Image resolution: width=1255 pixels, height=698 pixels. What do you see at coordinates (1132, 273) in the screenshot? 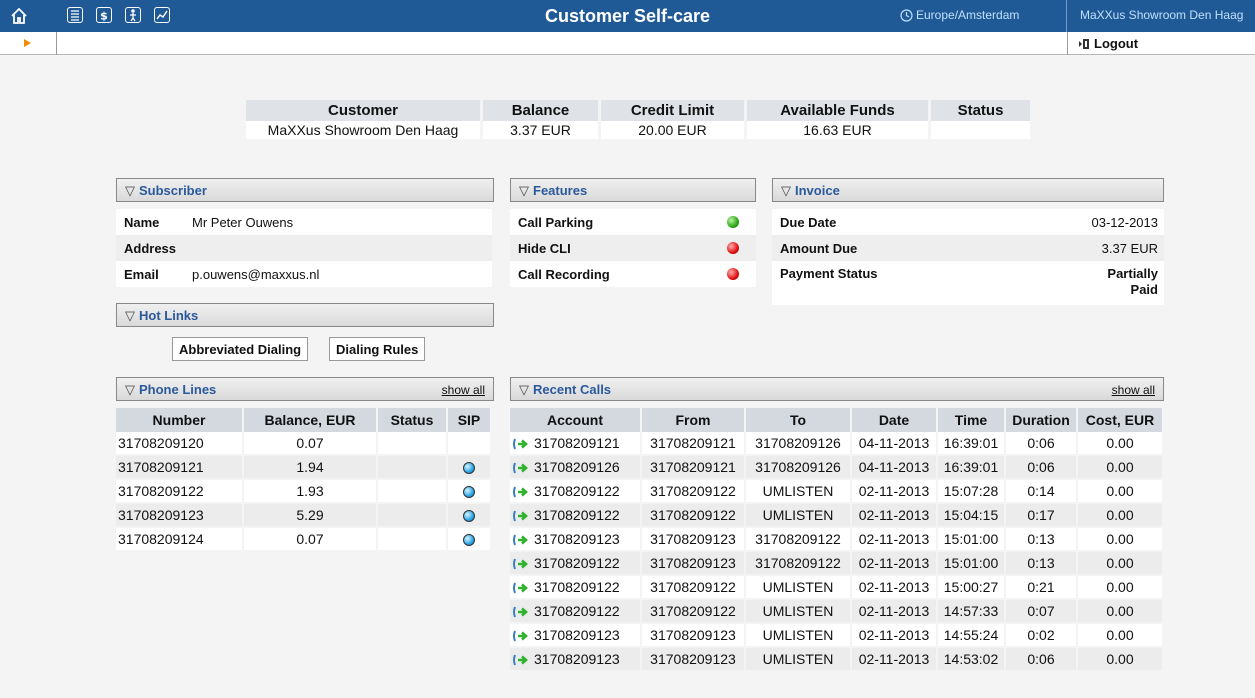
I see `payment-status-line: Partially` at bounding box center [1132, 273].